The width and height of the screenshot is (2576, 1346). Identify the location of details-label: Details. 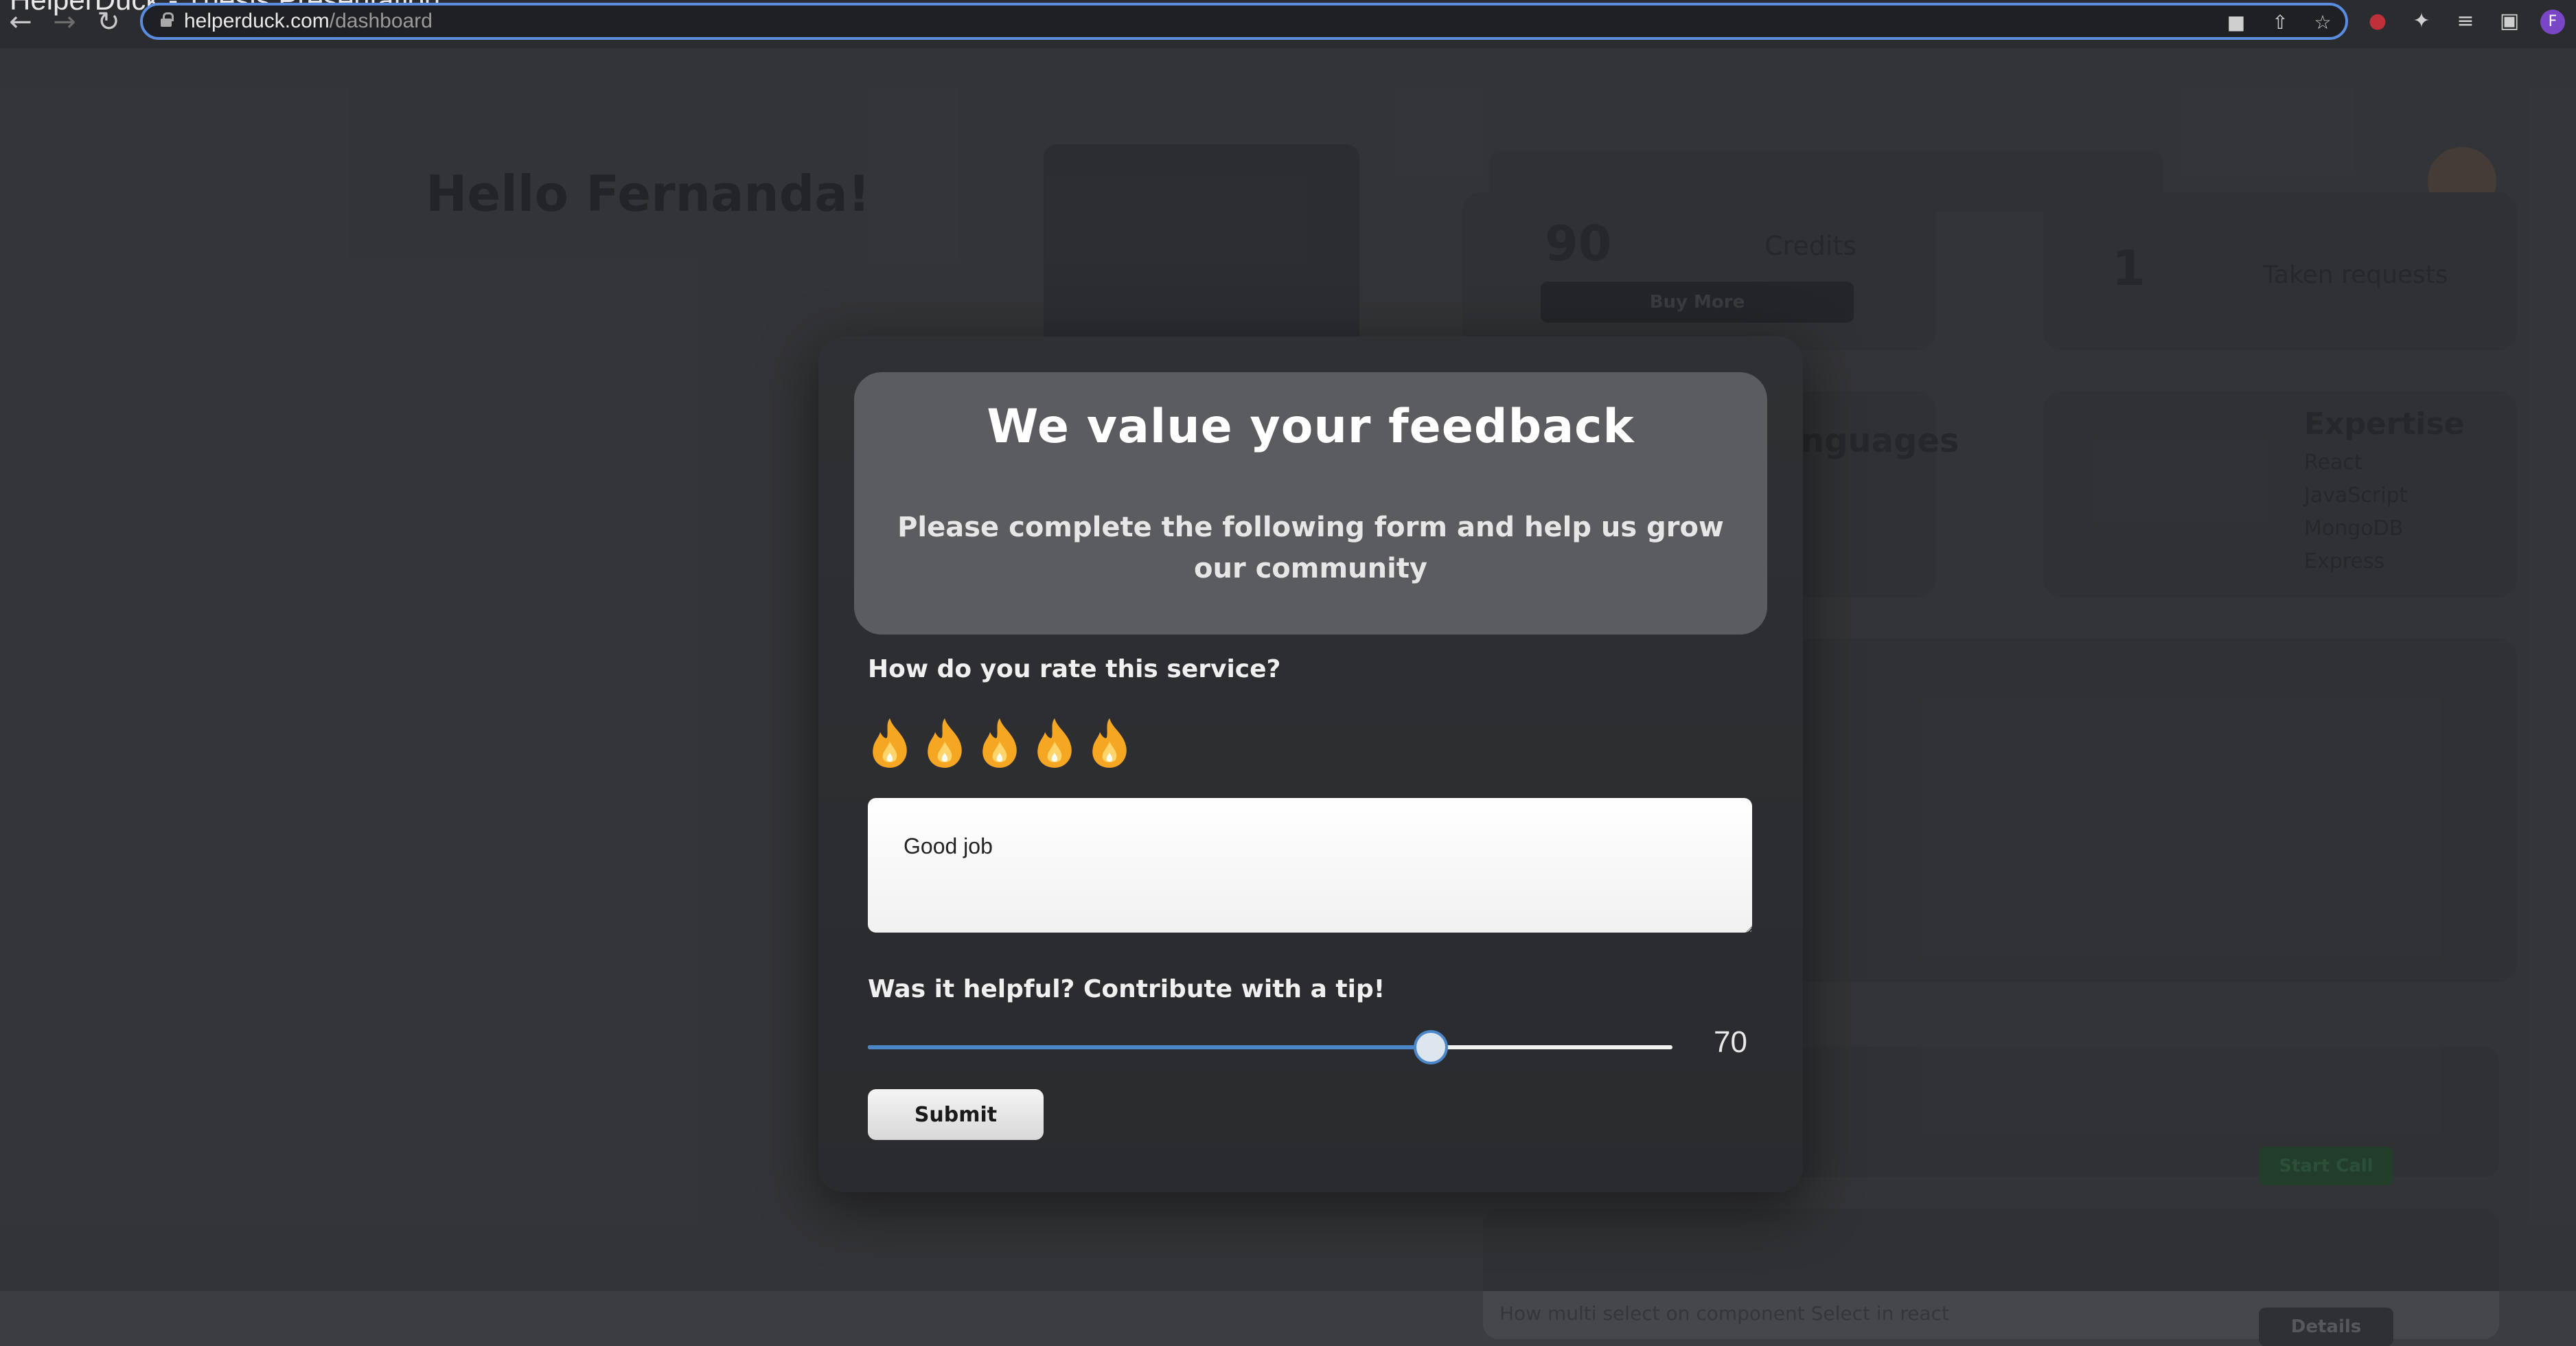
(2326, 1326).